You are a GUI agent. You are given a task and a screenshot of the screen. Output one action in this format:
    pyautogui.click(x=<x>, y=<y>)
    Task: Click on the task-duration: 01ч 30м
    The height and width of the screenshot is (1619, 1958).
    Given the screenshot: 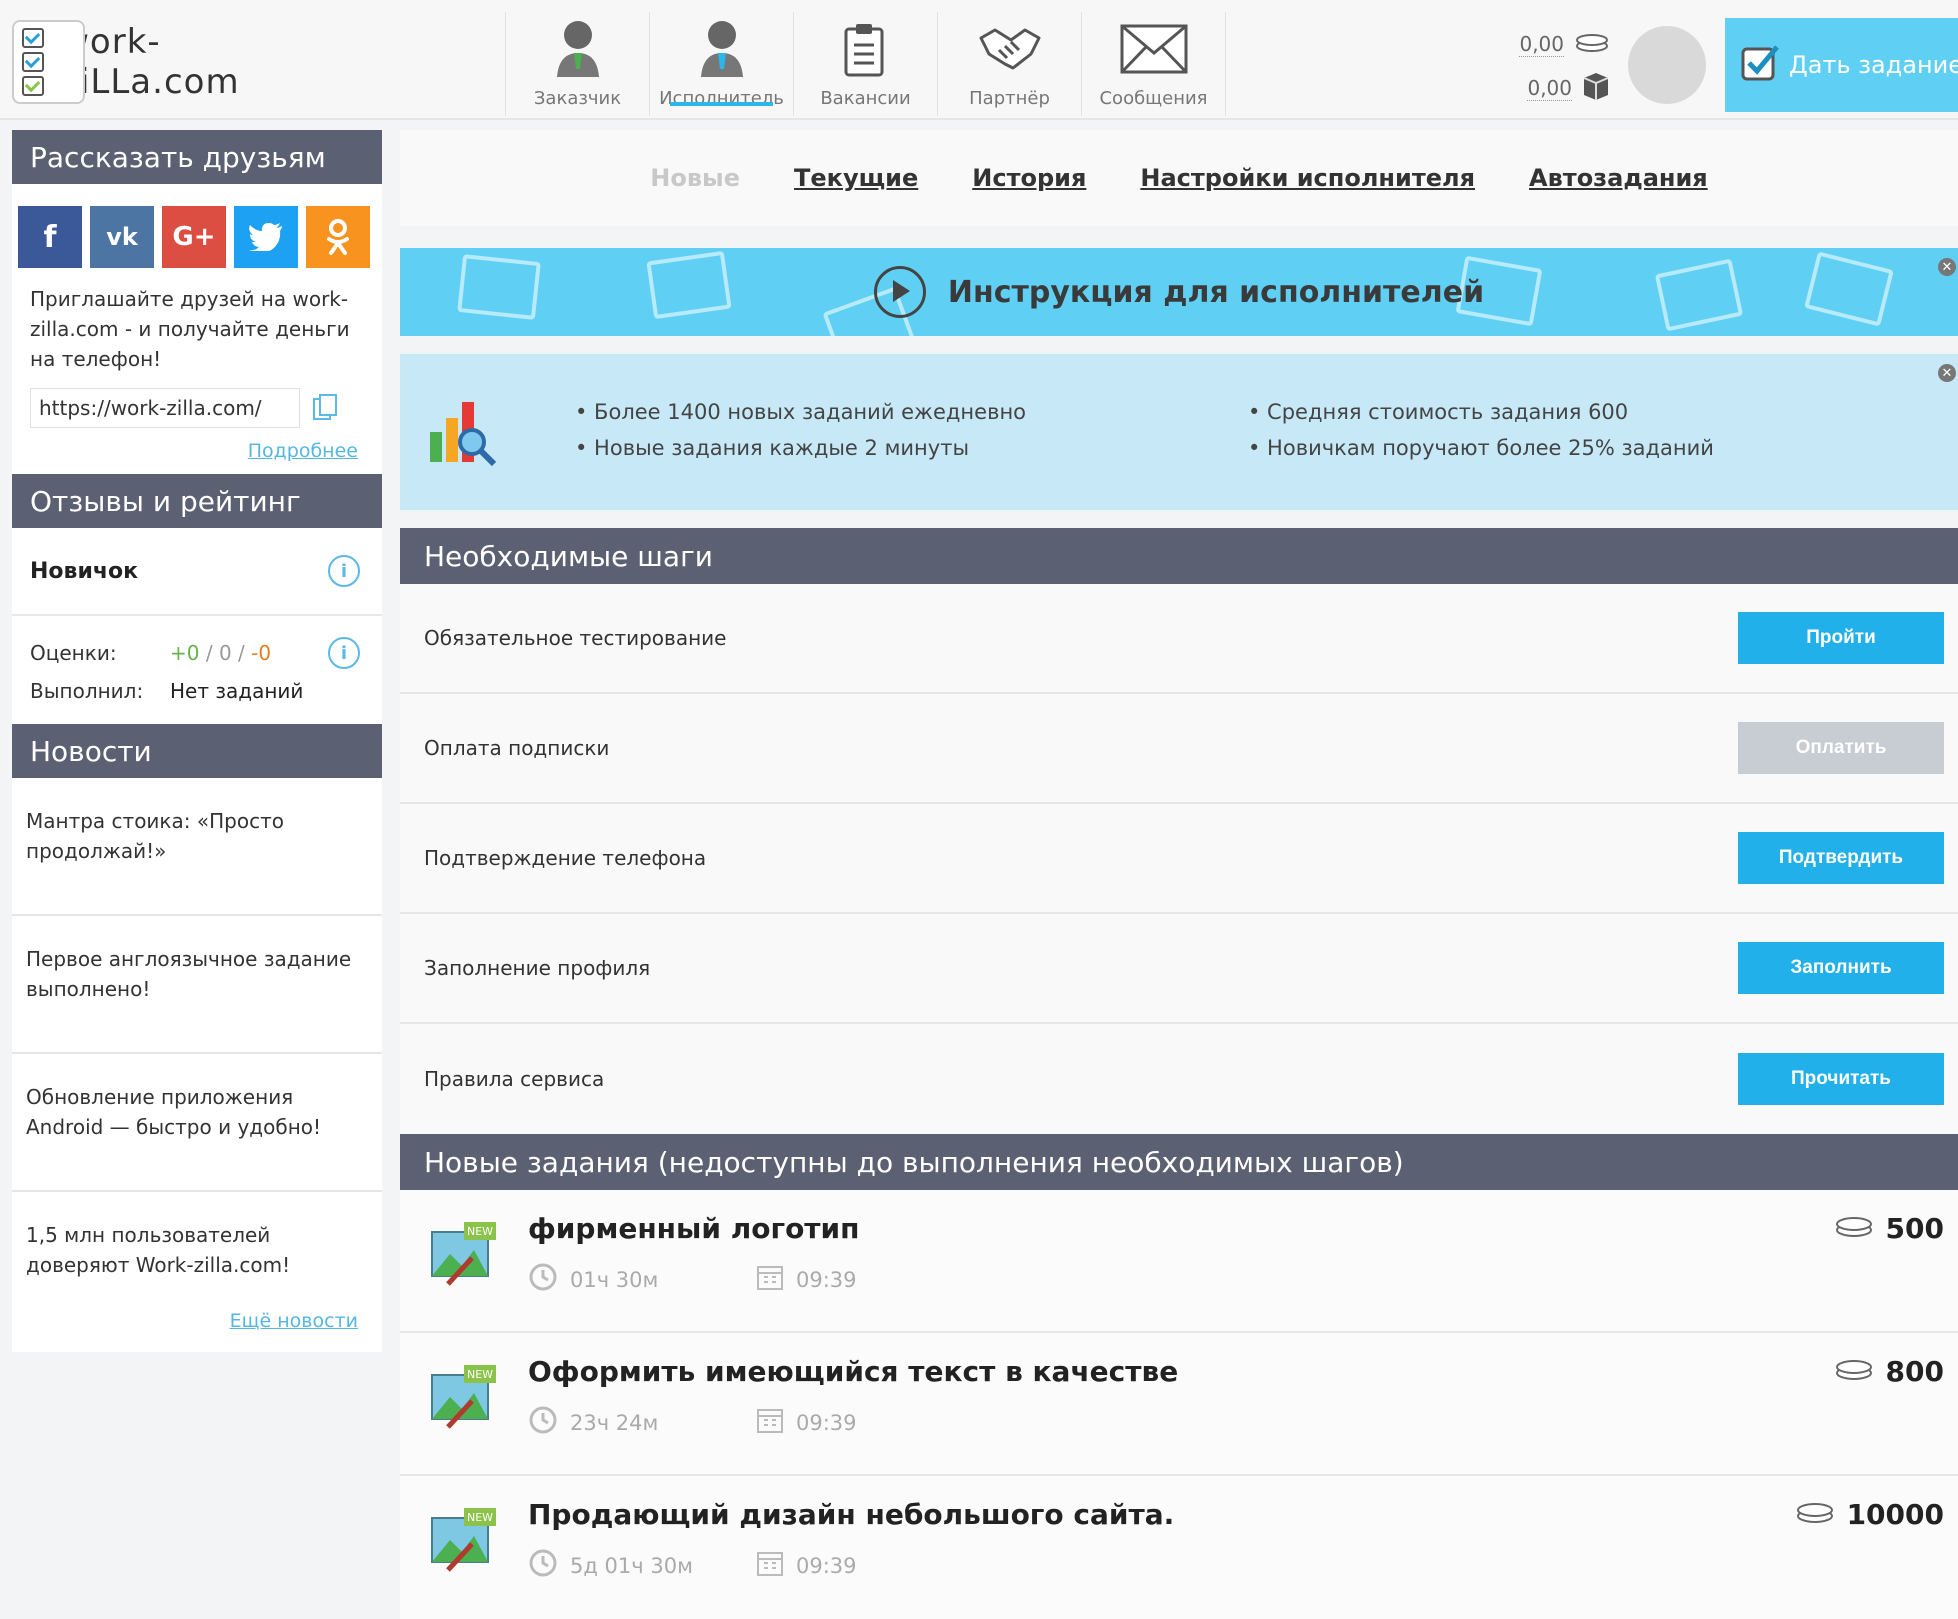 What is the action you would take?
    pyautogui.click(x=614, y=1279)
    